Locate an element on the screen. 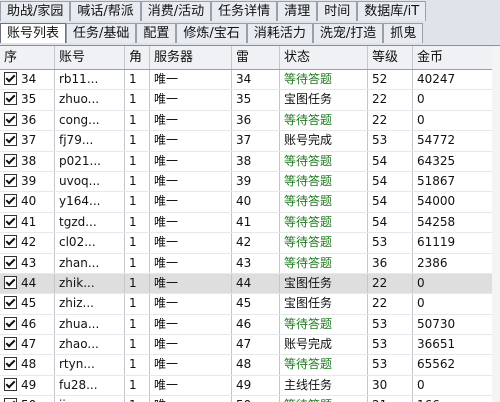  tab-consume-vitality: 消耗活力 is located at coordinates (279, 33).